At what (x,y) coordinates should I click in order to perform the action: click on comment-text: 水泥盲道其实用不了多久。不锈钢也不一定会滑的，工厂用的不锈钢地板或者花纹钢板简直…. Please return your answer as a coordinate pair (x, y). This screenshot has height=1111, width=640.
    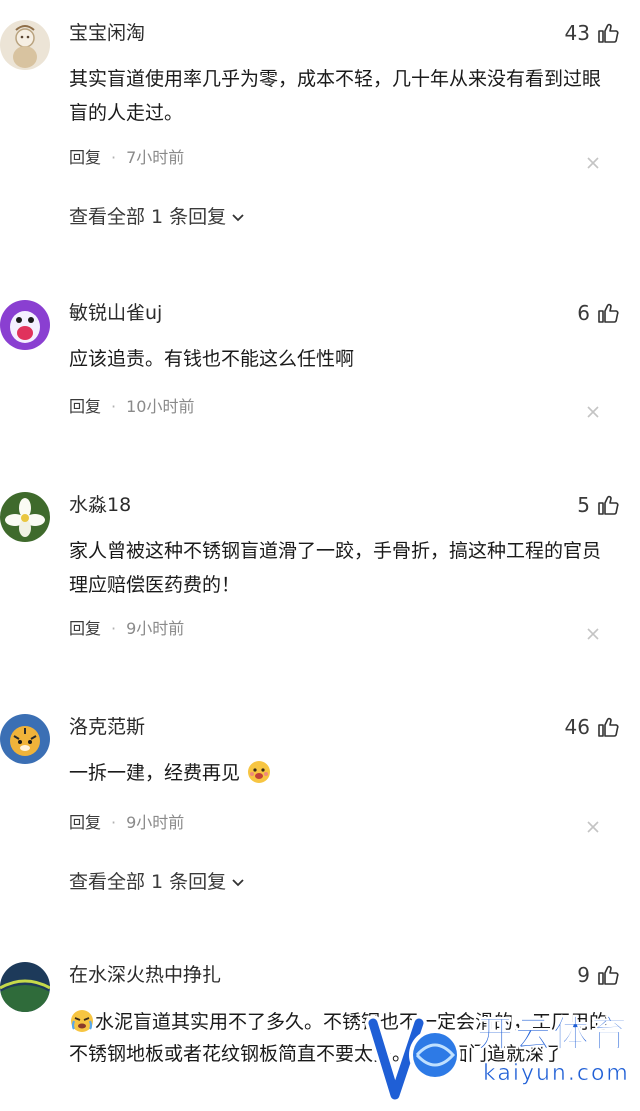
    Looking at the image, I should click on (341, 1038).